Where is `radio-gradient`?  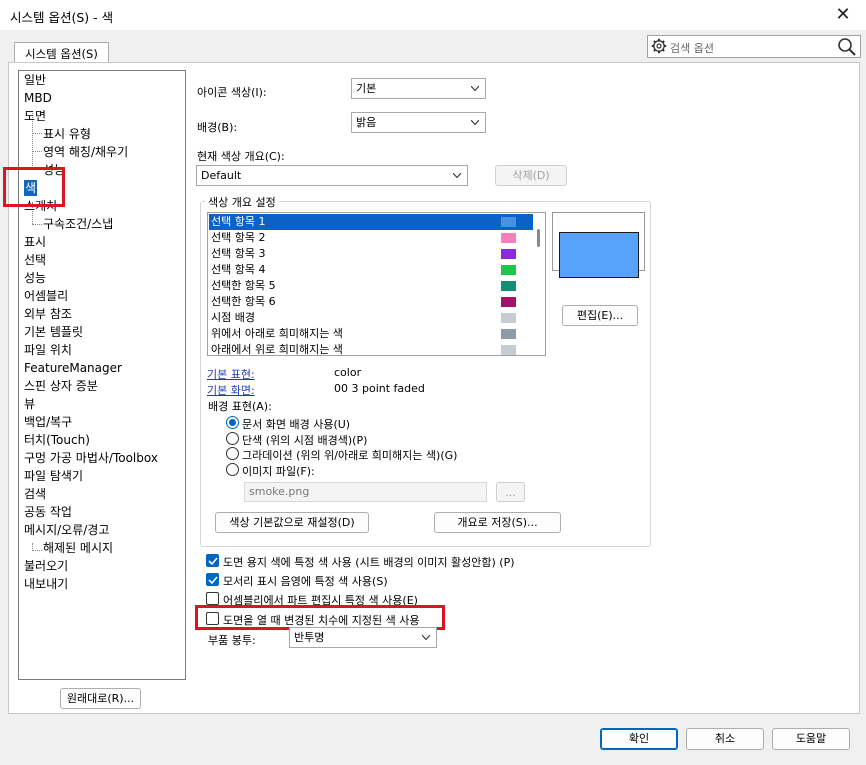 radio-gradient is located at coordinates (232, 453).